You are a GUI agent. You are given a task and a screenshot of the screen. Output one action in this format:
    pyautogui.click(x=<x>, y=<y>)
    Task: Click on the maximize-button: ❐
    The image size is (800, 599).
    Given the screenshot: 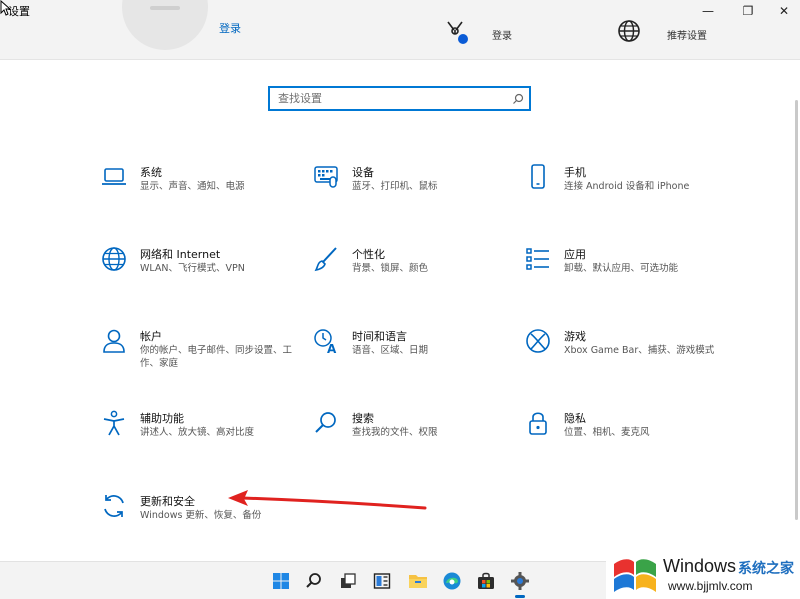 What is the action you would take?
    pyautogui.click(x=748, y=11)
    